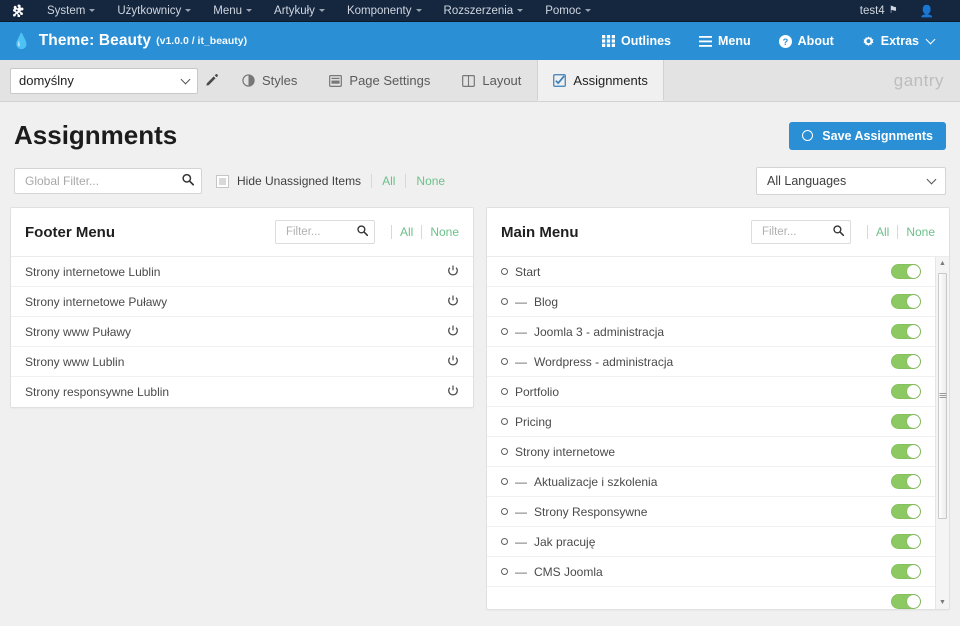 This screenshot has width=960, height=626. I want to click on vertical-scrollbar: ▲ ▼, so click(942, 433).